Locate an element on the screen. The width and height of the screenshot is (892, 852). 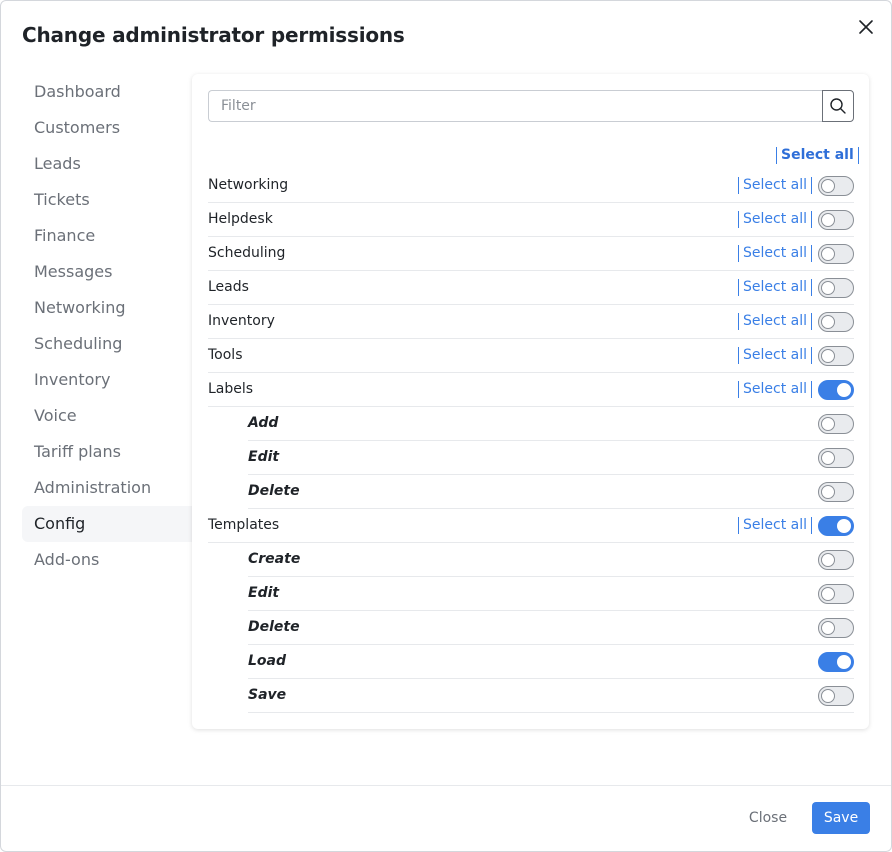
permission-group-helpdesk-select-all: Select all is located at coordinates (775, 219).